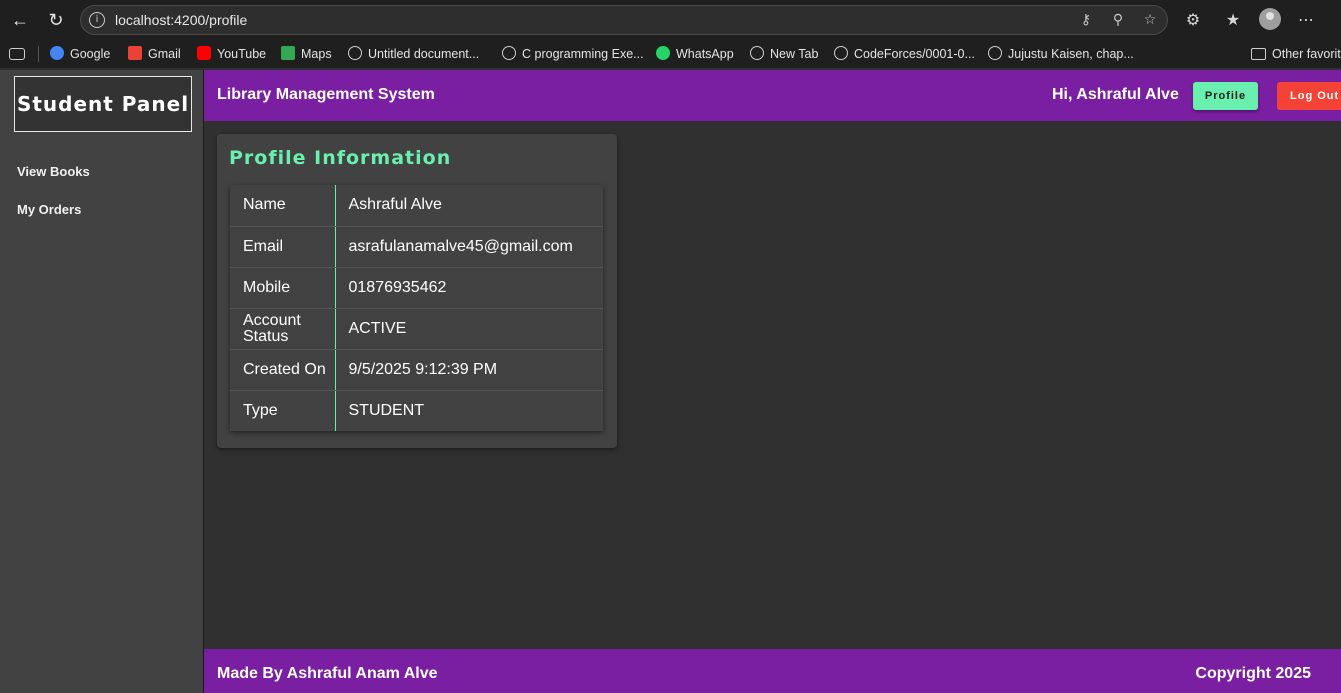 This screenshot has width=1341, height=693. I want to click on whatsapp-icon, so click(663, 53).